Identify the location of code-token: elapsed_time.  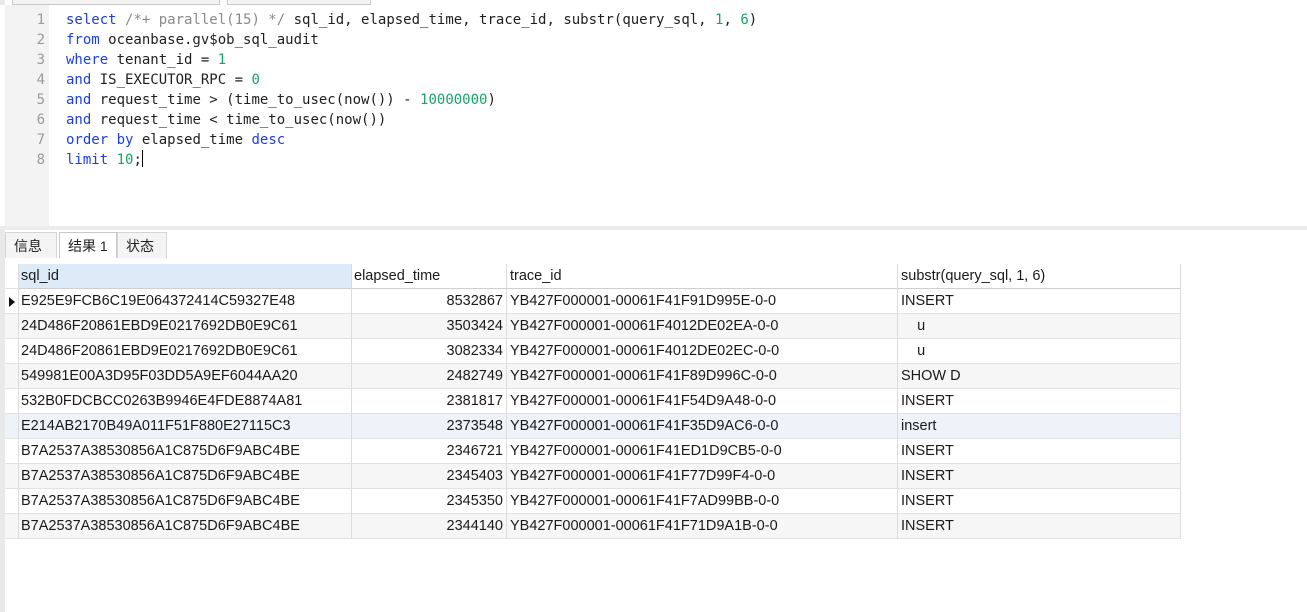
(192, 140).